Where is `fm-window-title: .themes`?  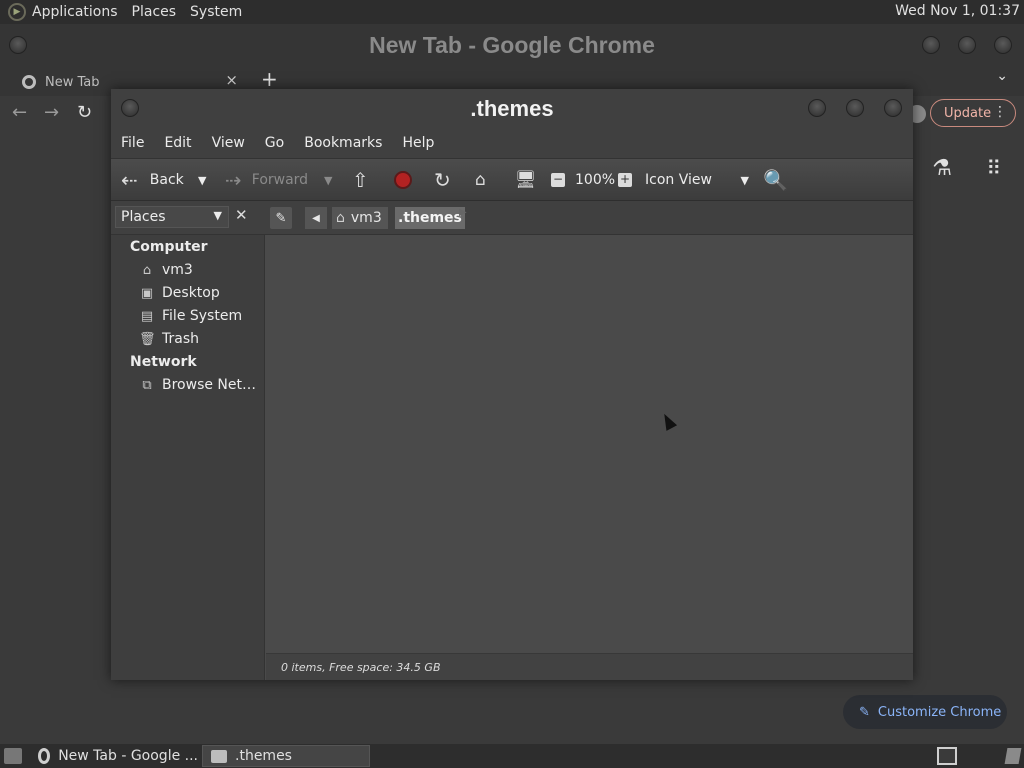 fm-window-title: .themes is located at coordinates (512, 108).